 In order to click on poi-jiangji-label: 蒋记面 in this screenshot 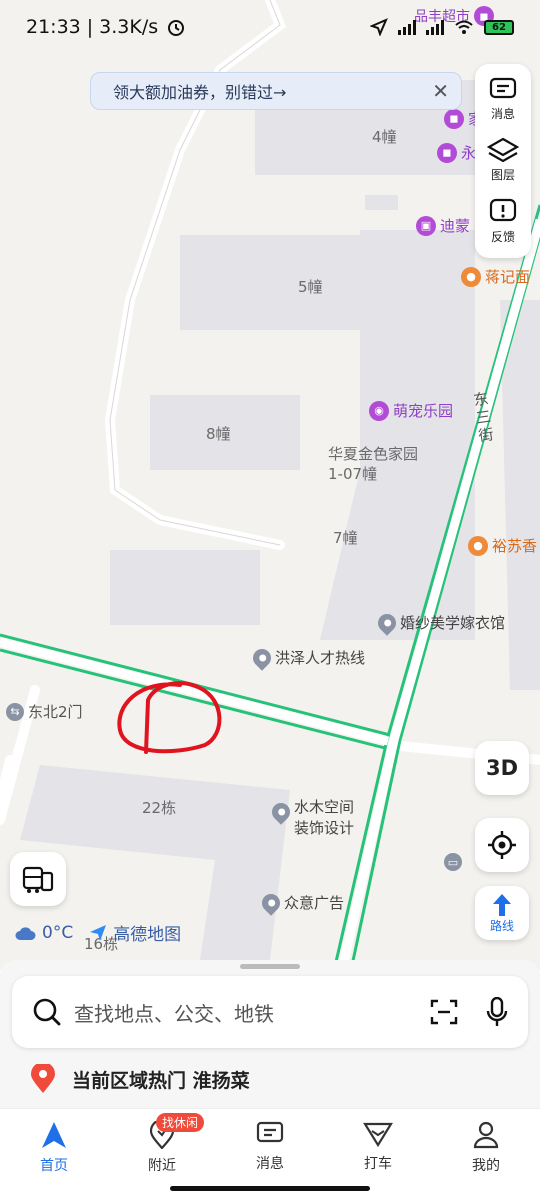, I will do `click(508, 277)`.